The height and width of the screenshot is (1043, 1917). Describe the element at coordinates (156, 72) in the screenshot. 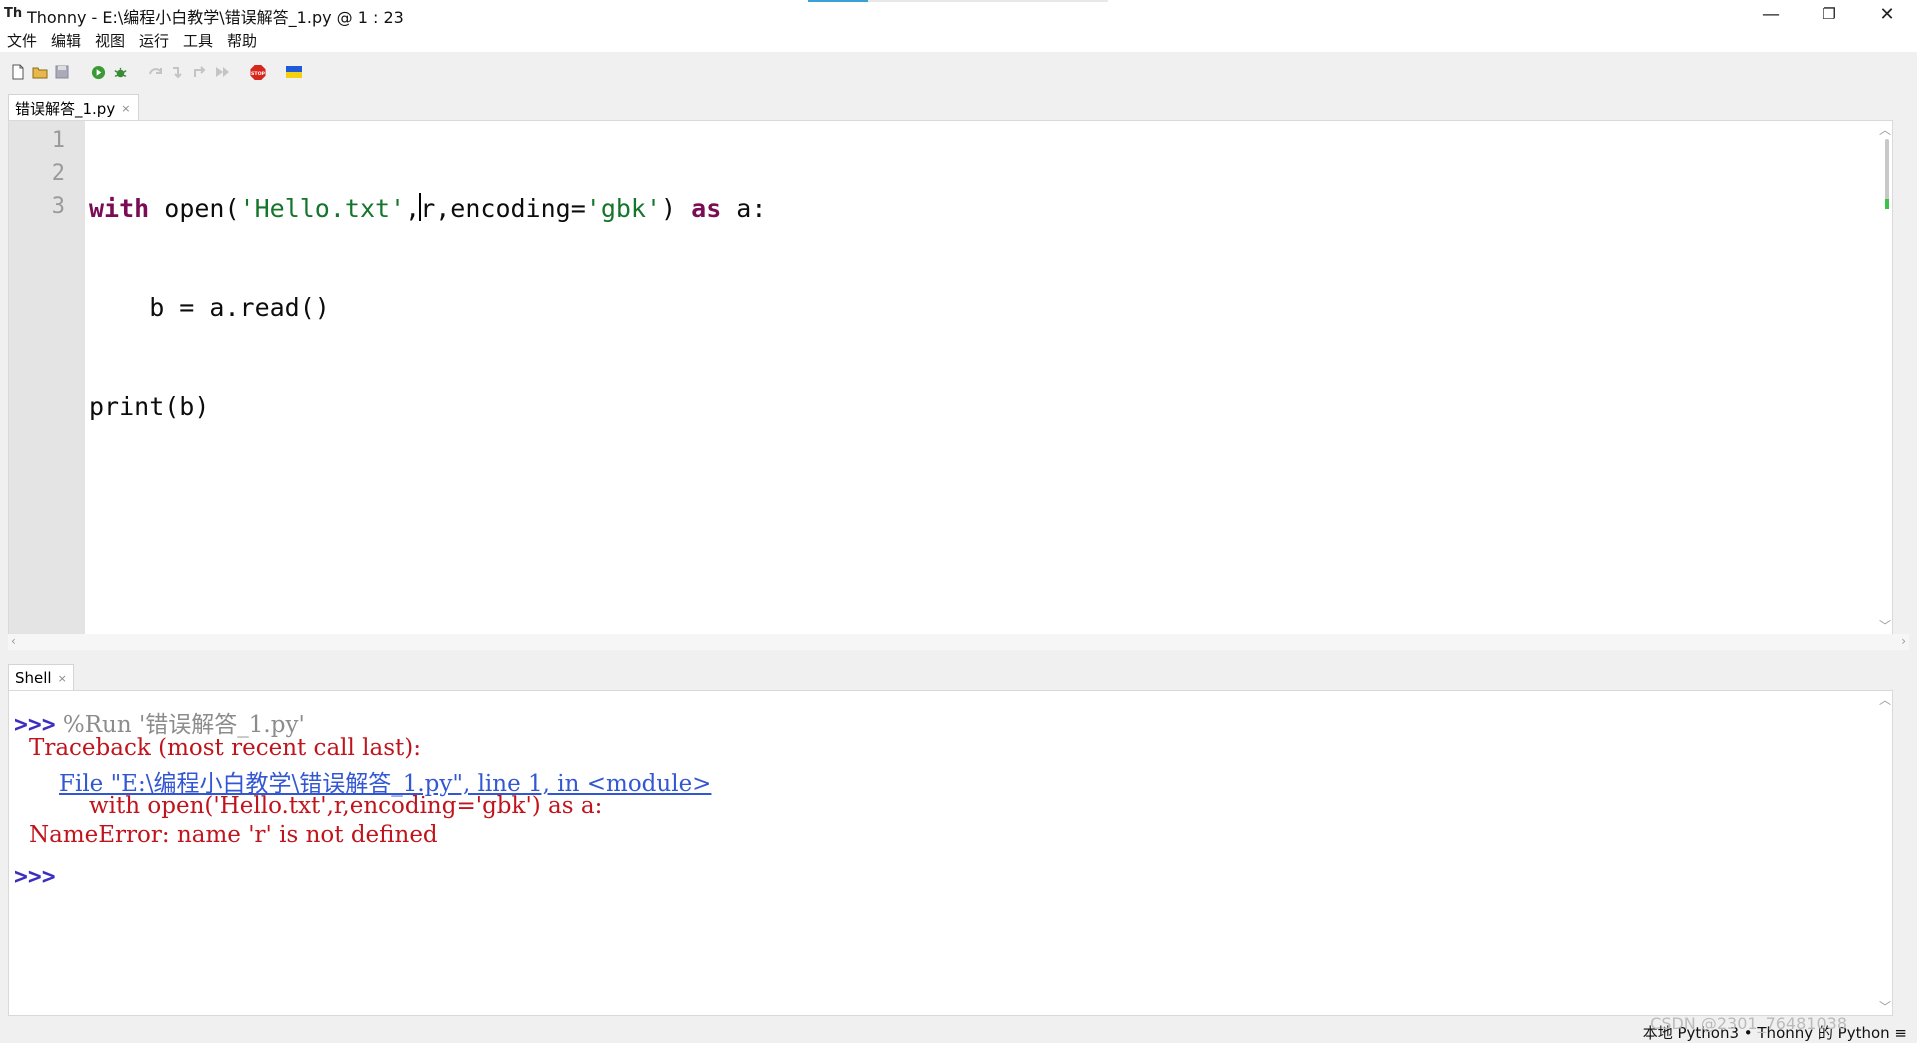

I see `step-over-icon` at that location.